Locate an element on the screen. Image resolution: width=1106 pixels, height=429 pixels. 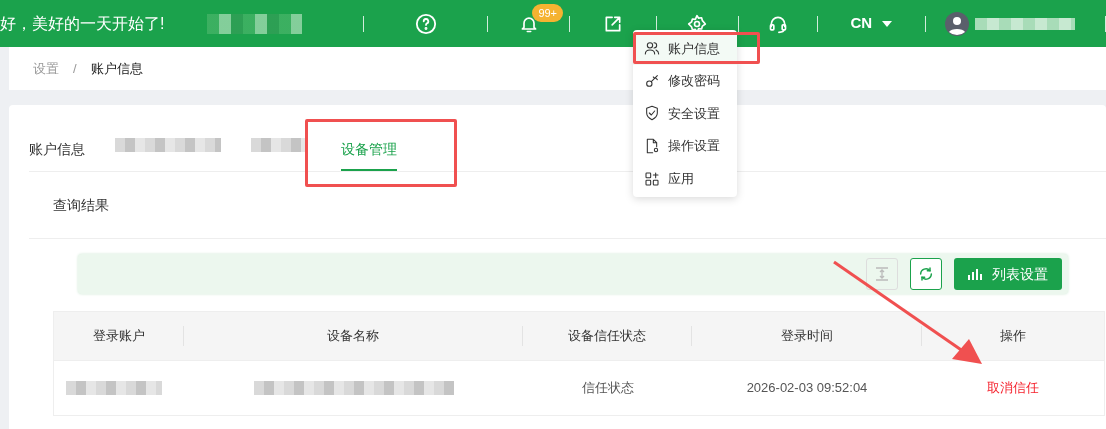
menu-item: 修改密码 is located at coordinates (685, 81).